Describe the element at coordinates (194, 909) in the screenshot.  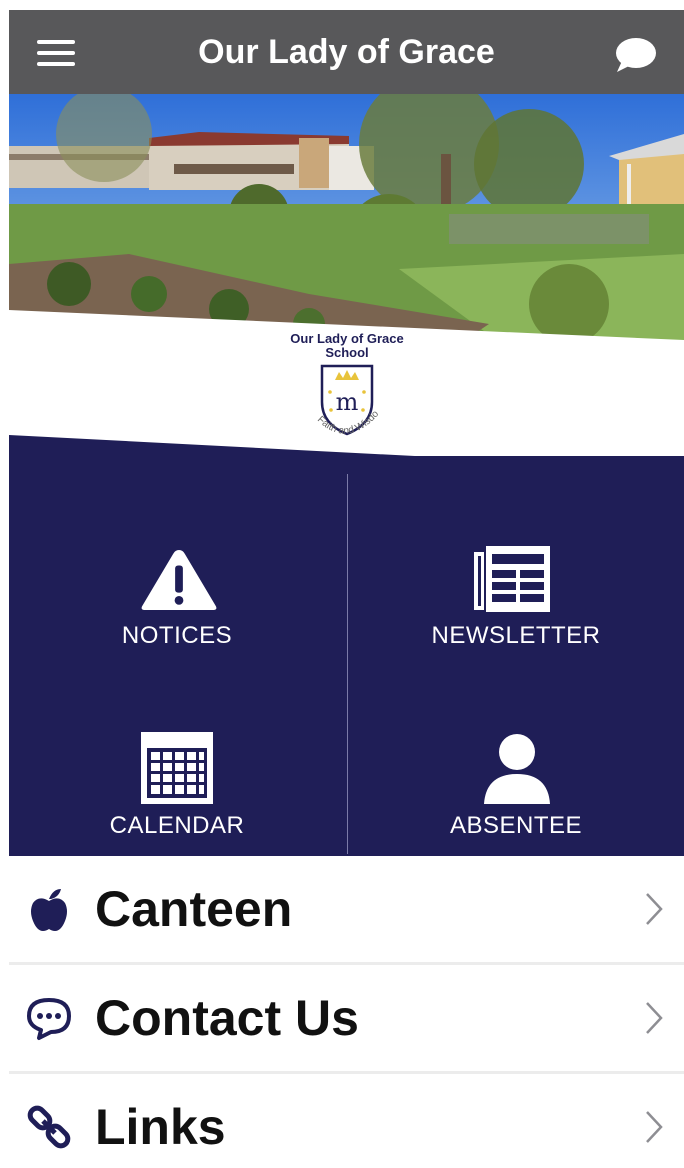
I see `list-item-label: Canteen` at that location.